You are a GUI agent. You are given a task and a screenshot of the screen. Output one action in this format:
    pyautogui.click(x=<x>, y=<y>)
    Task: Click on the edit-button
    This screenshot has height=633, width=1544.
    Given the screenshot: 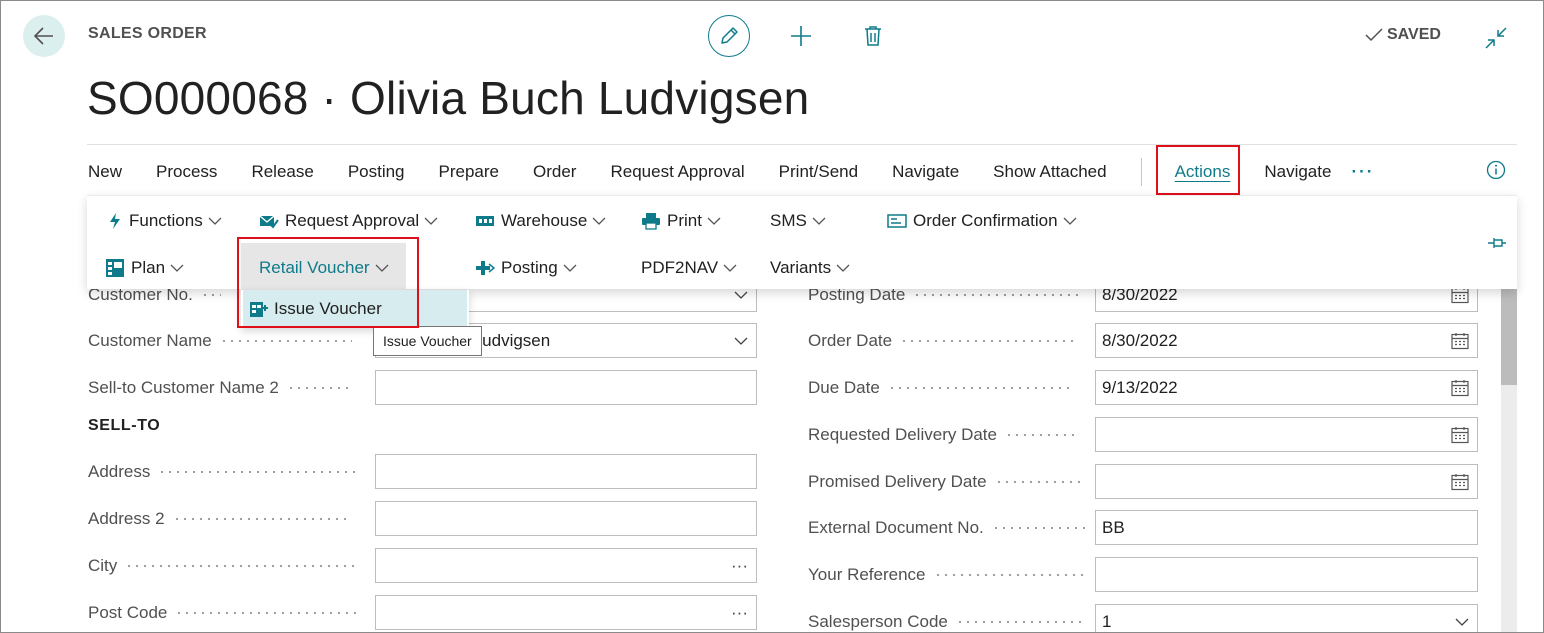 What is the action you would take?
    pyautogui.click(x=729, y=36)
    